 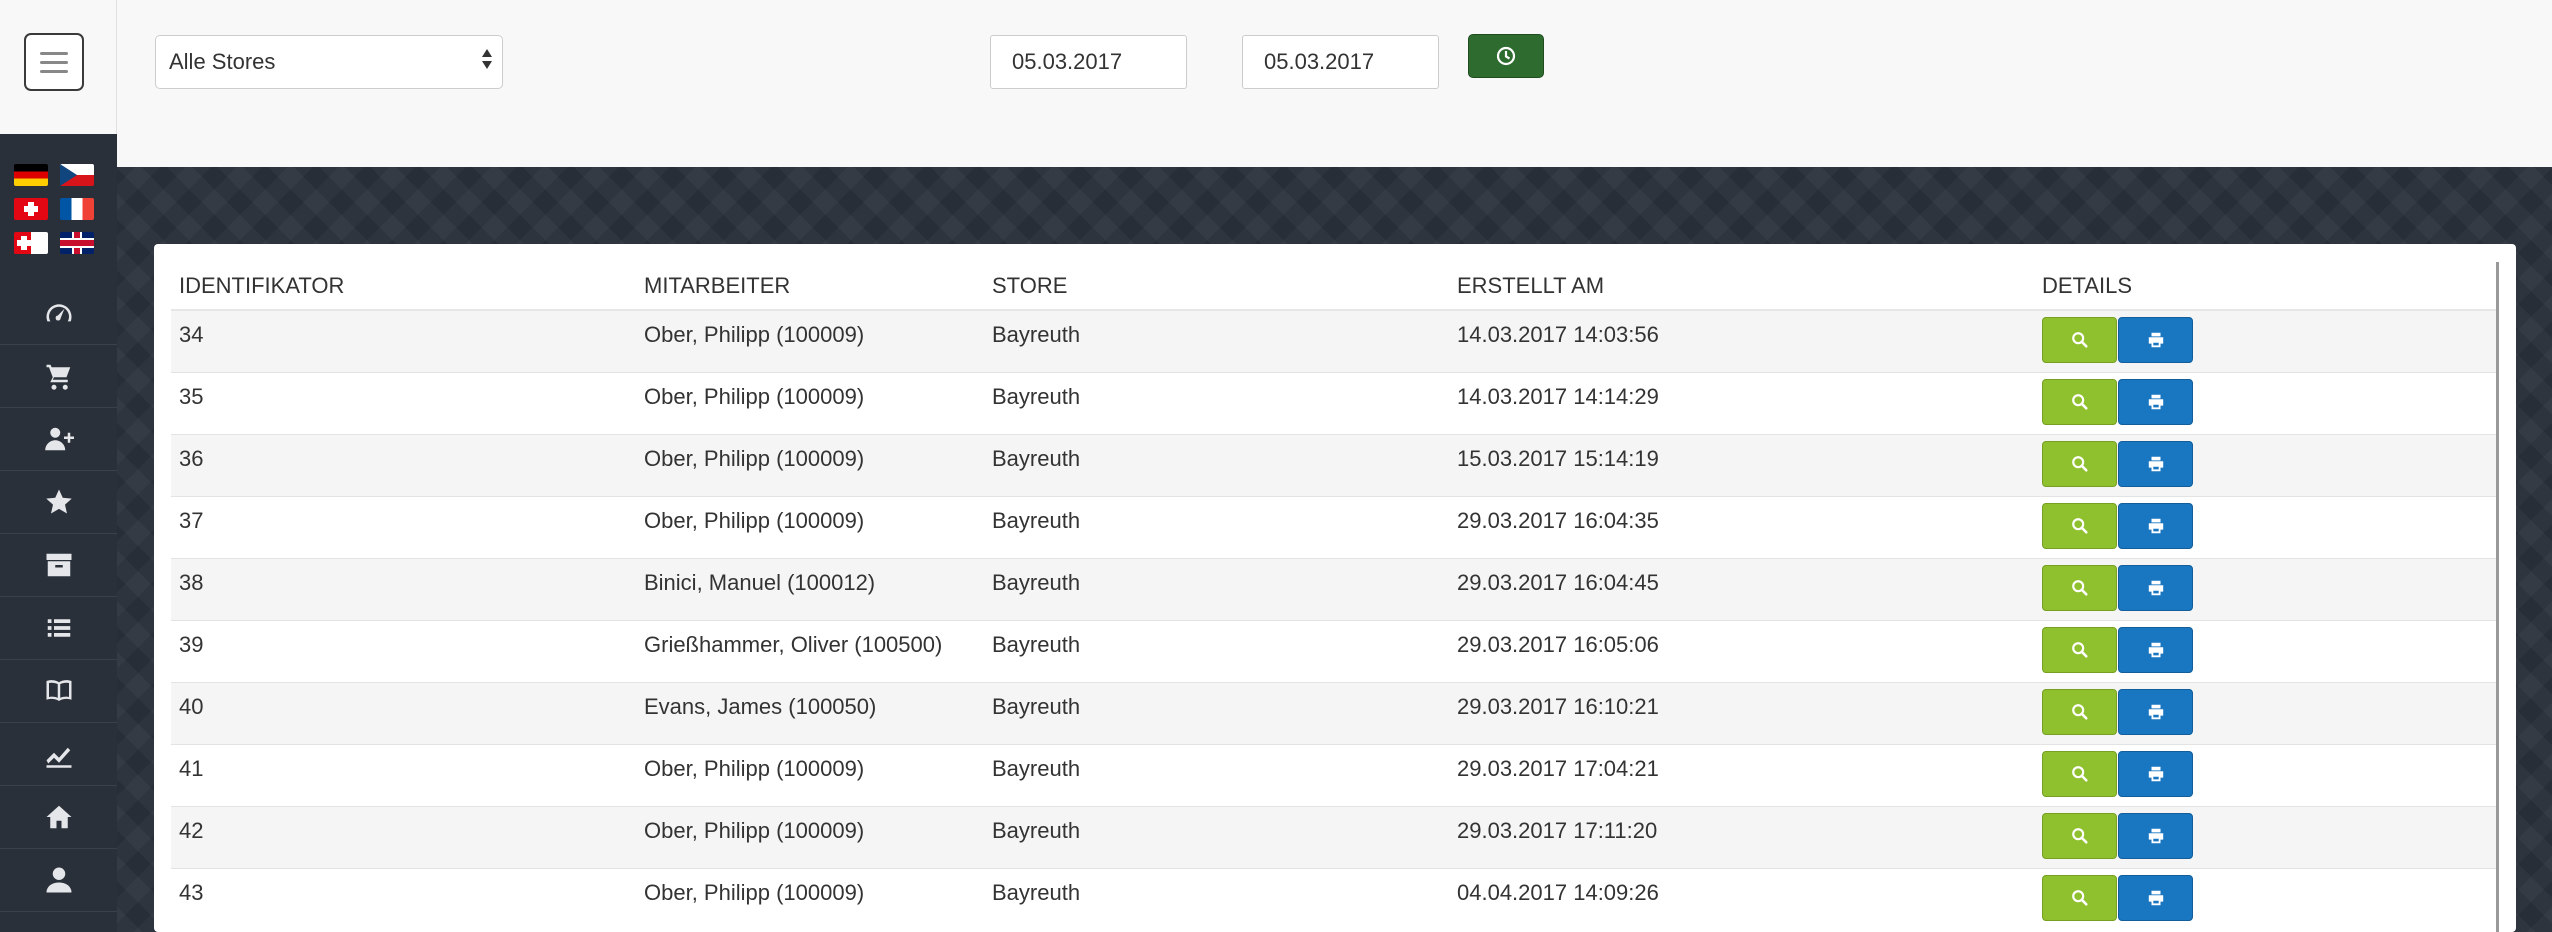 I want to click on store-select: Alle Stores, so click(x=329, y=62).